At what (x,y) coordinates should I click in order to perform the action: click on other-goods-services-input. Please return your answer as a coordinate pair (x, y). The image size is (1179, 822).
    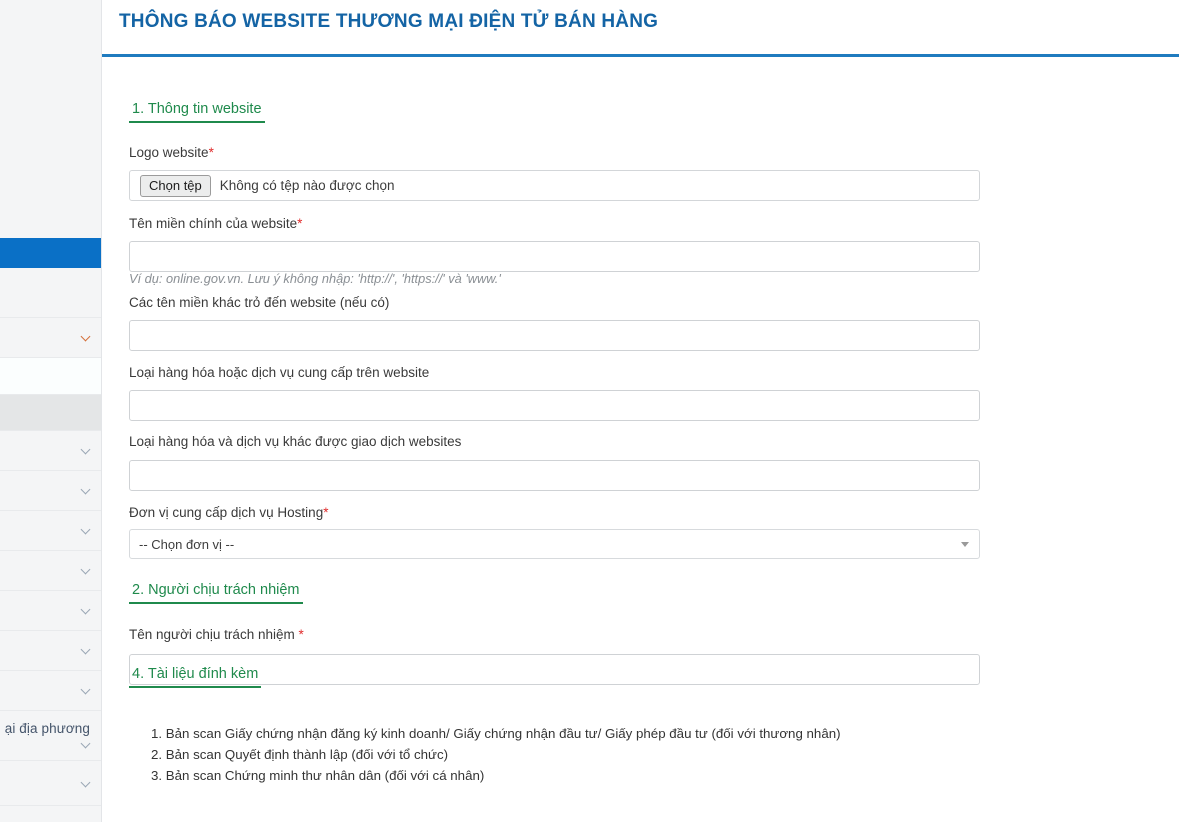
    Looking at the image, I should click on (554, 475).